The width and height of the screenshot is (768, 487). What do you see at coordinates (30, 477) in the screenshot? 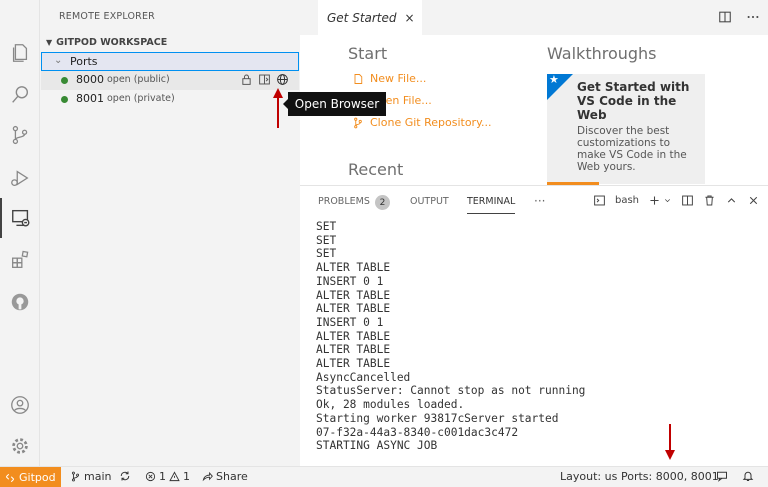
I see `remote-indicator: Gitpod` at bounding box center [30, 477].